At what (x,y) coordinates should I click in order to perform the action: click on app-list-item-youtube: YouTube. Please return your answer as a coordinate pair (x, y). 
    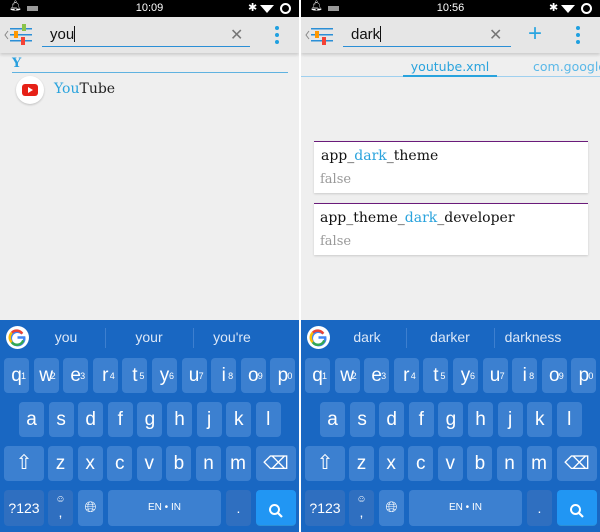
    Looking at the image, I should click on (151, 90).